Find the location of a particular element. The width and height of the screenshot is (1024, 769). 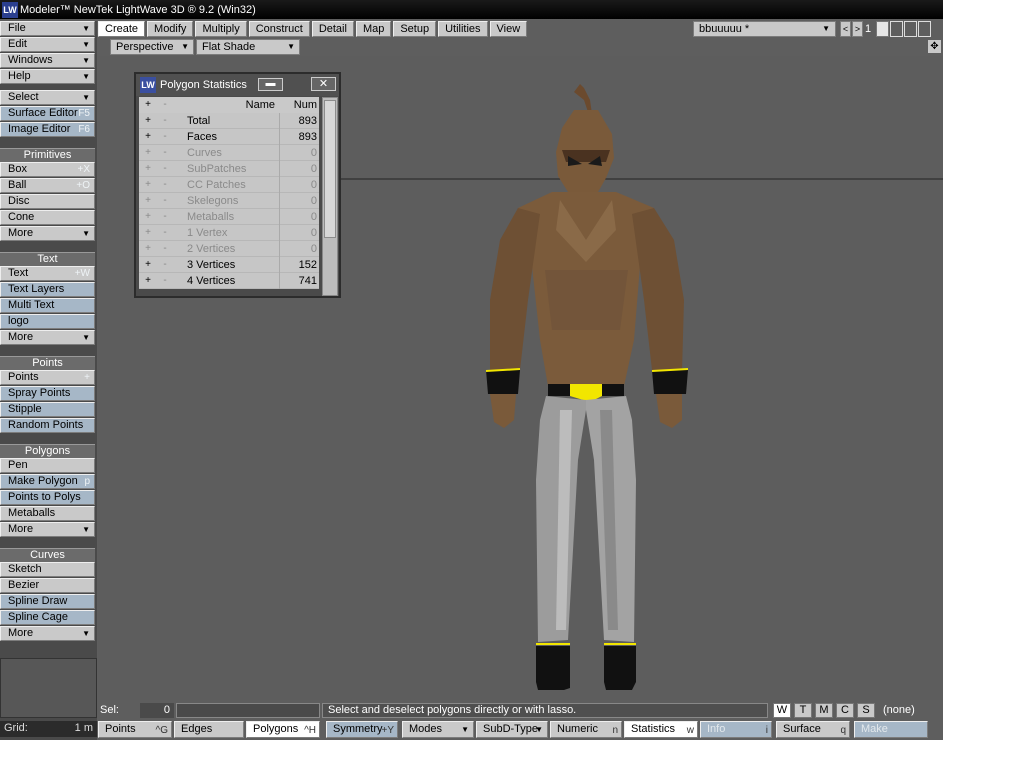

close-button: ✕ is located at coordinates (323, 84).